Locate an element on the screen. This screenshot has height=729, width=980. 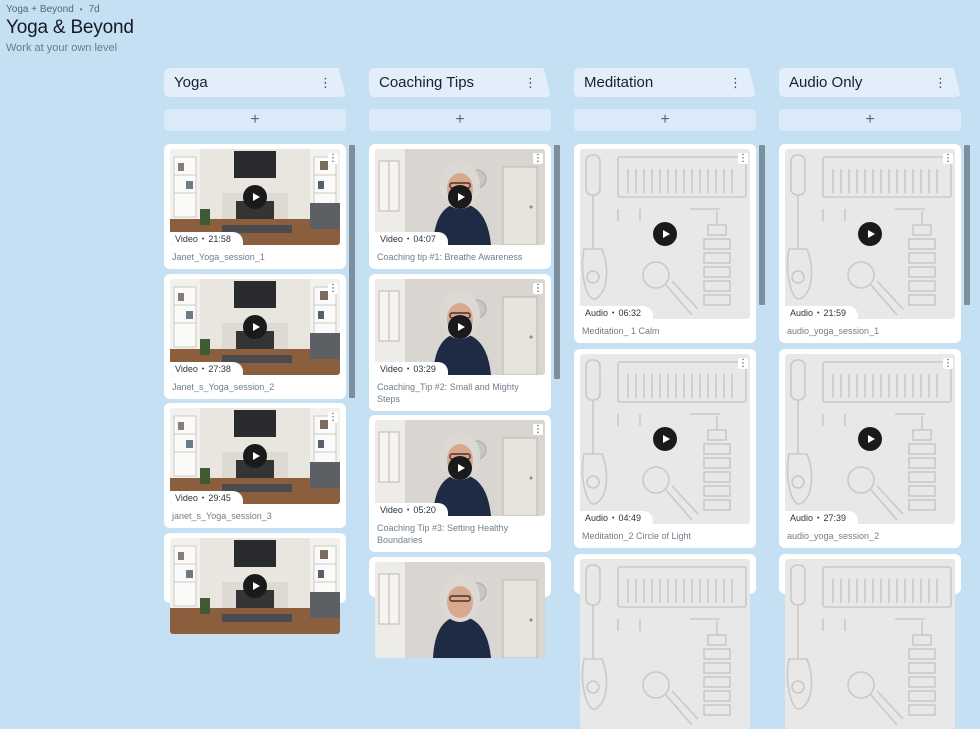
media-card: Video • 27:38 ⋮ Janet_s_Yoga_session_2 is located at coordinates (255, 336).